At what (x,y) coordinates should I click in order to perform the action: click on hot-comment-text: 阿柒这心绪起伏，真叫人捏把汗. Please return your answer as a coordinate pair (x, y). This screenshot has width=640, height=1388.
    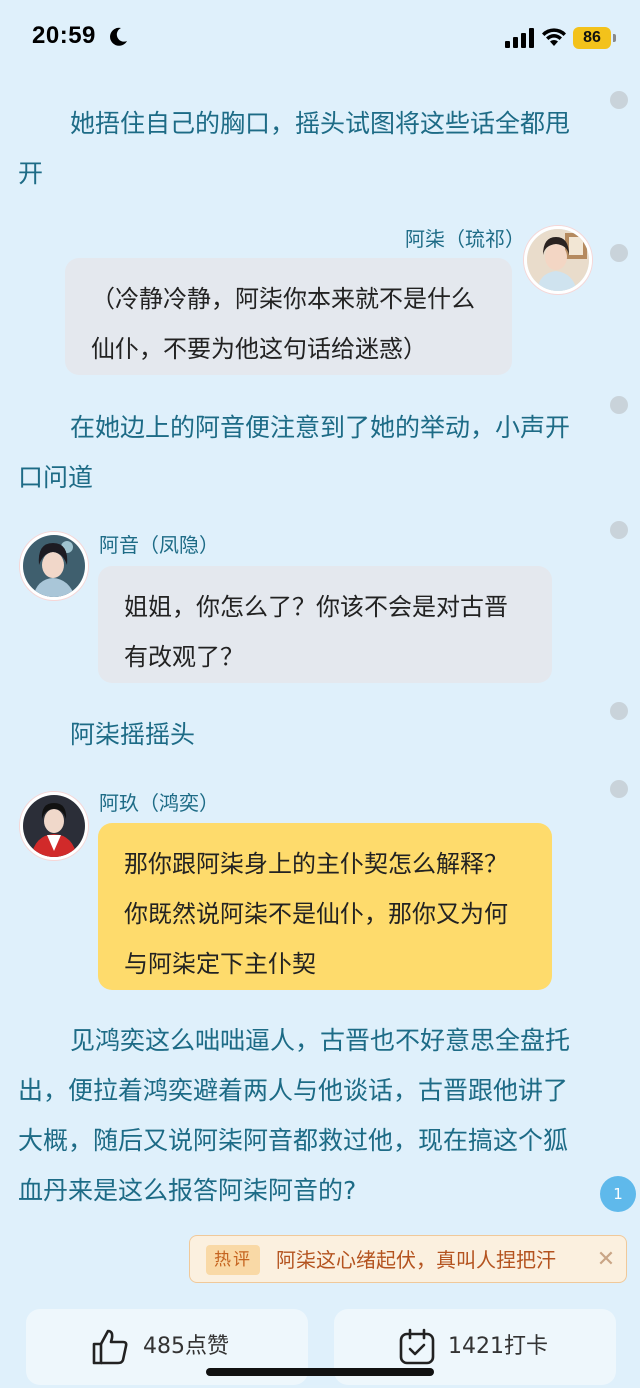
    Looking at the image, I should click on (416, 1260).